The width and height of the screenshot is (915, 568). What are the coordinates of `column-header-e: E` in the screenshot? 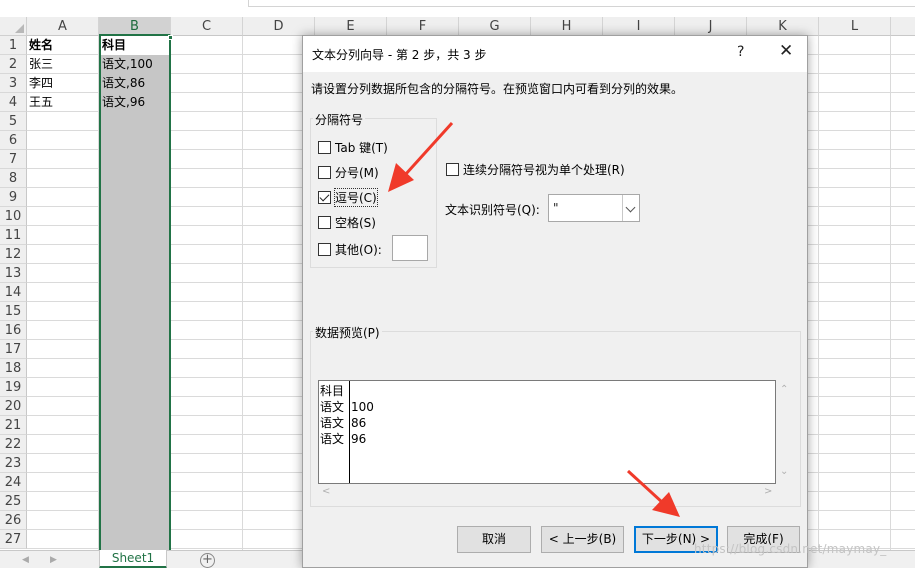 It's located at (351, 26).